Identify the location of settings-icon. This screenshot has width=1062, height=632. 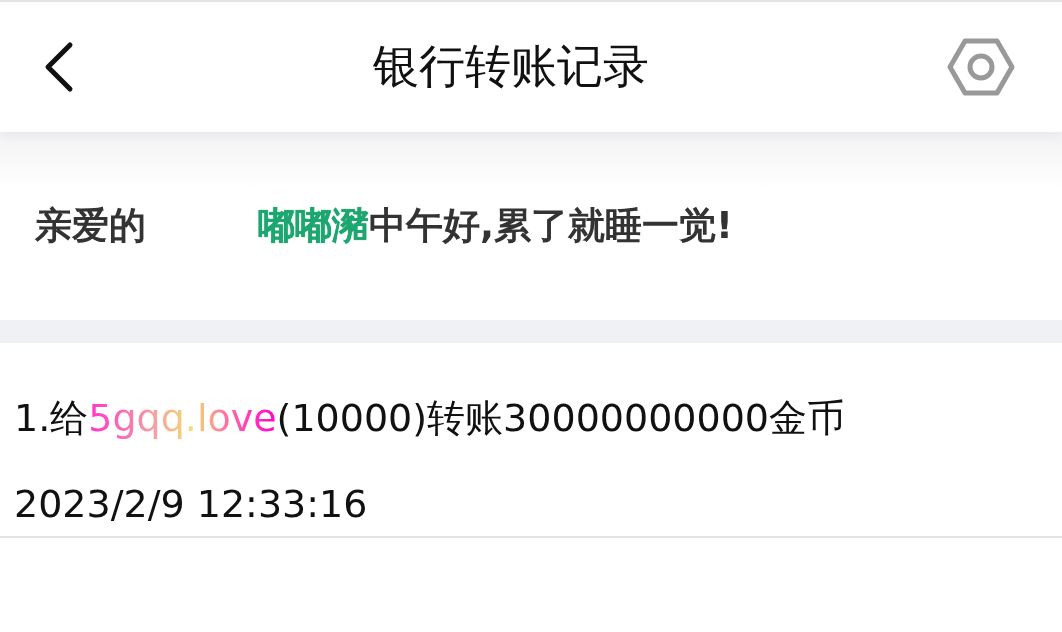
(981, 67).